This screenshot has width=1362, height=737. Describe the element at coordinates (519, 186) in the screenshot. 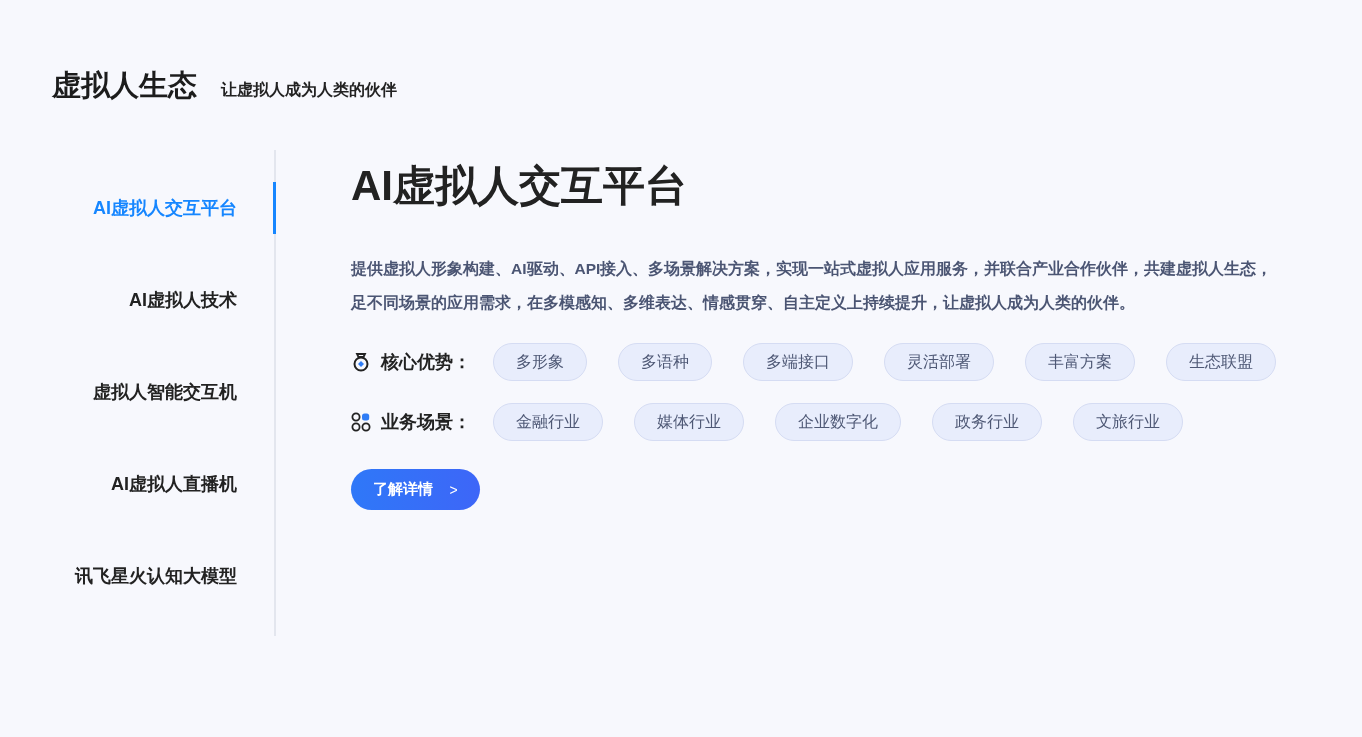

I see `platform-title: AI虚拟人交互平台` at that location.